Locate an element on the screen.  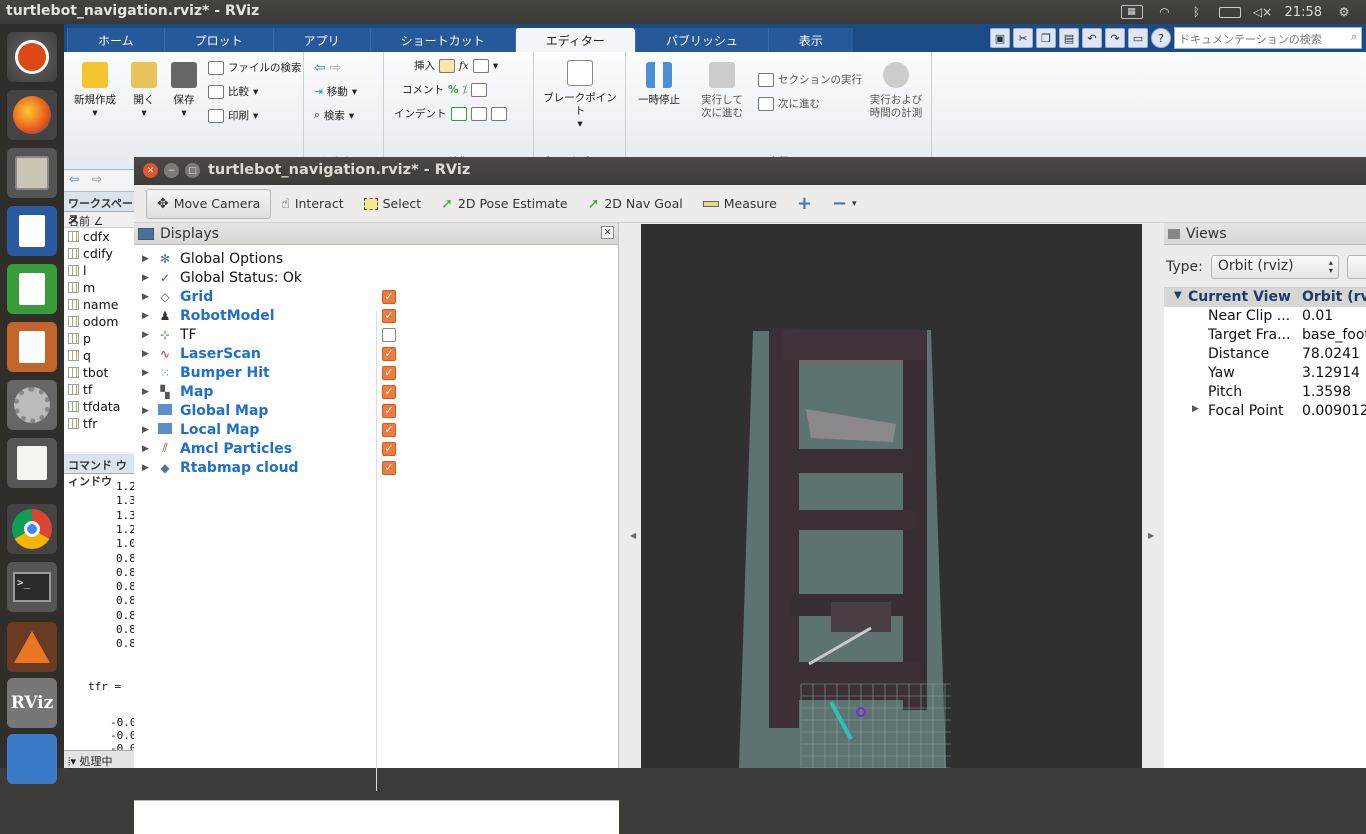
property-value: base_foot is located at coordinates (1334, 335).